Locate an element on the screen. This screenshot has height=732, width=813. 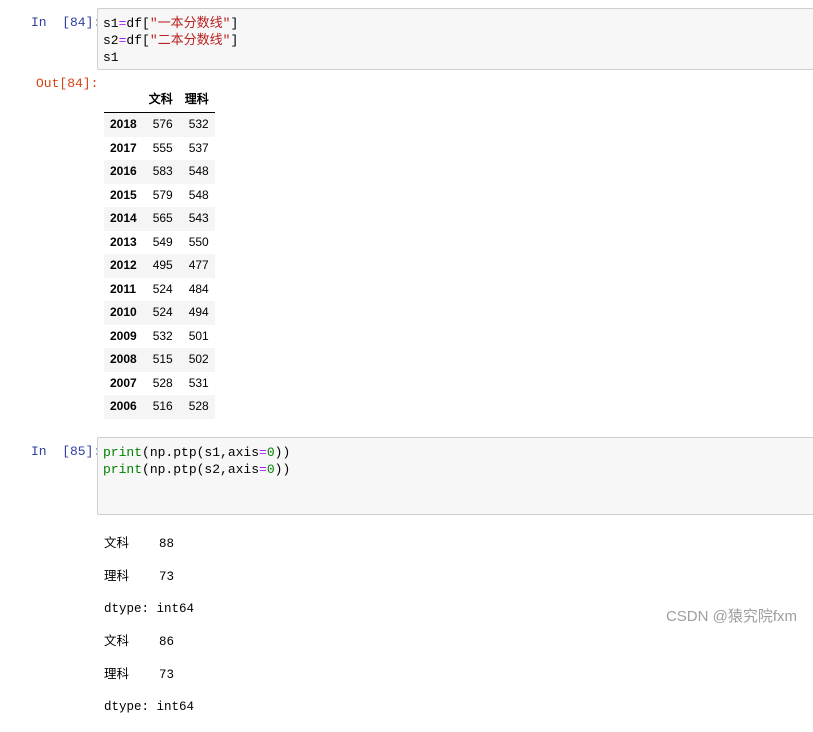
row-index: 2010 is located at coordinates (123, 312).